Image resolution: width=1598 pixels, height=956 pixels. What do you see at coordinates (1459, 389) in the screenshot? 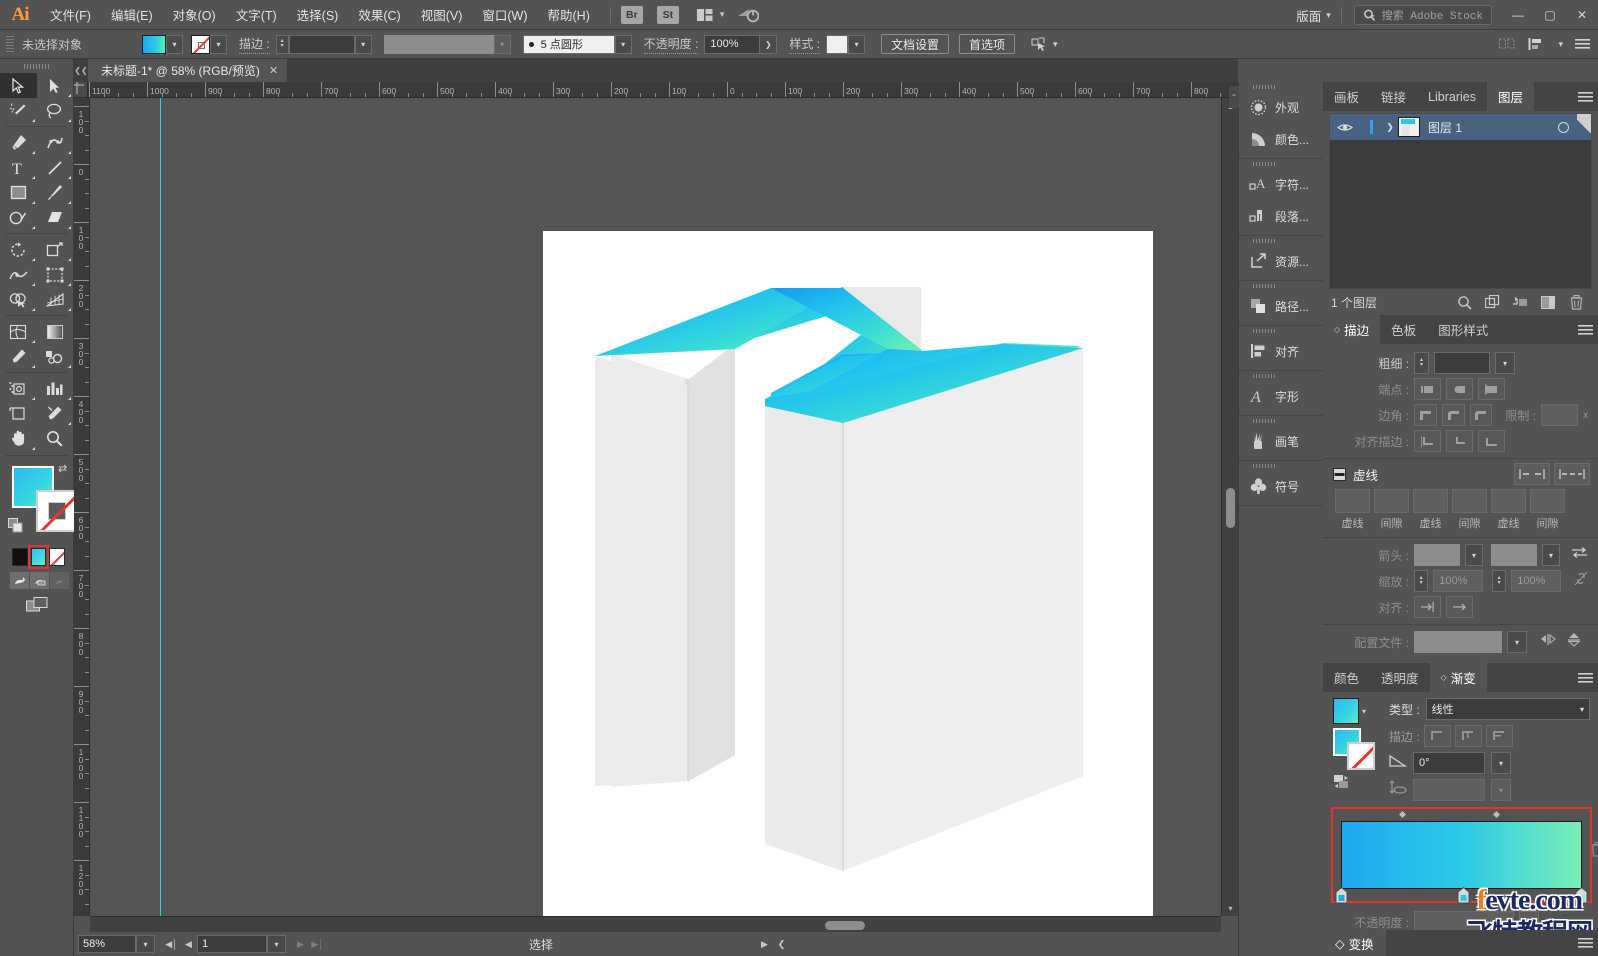
I see `round-cap-icon` at bounding box center [1459, 389].